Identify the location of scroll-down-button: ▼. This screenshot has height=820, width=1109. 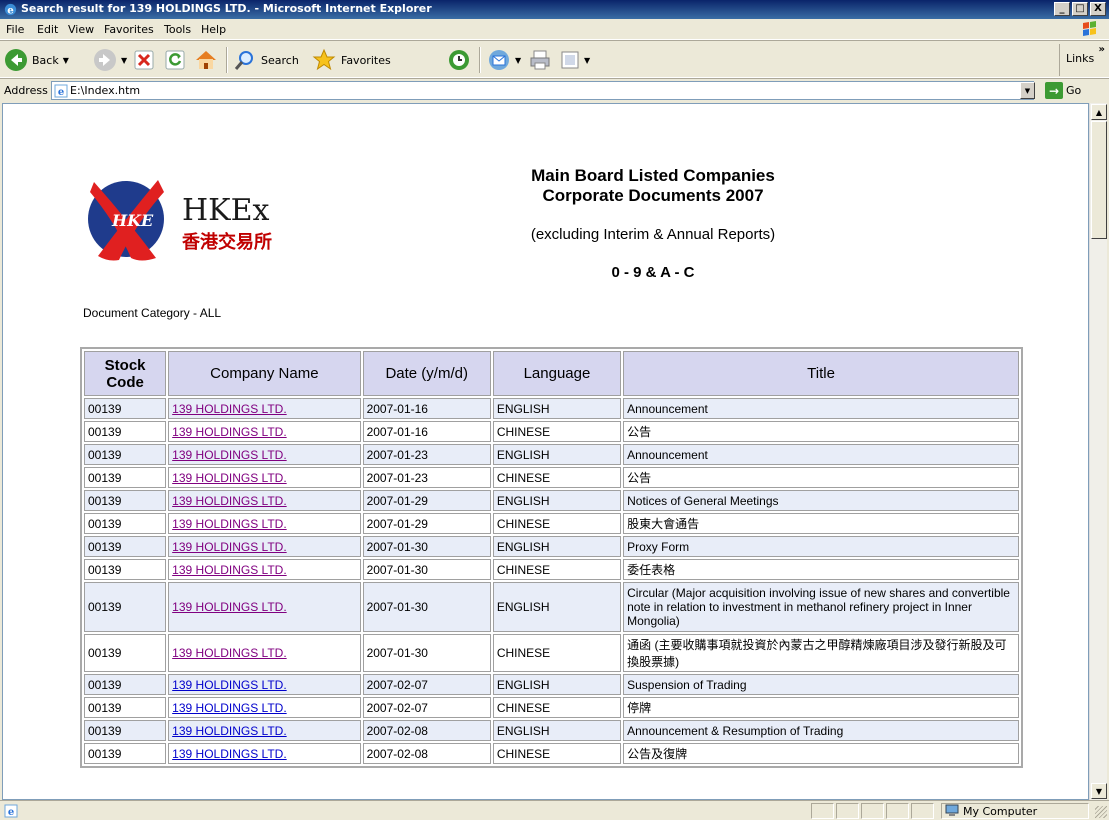
(1099, 791).